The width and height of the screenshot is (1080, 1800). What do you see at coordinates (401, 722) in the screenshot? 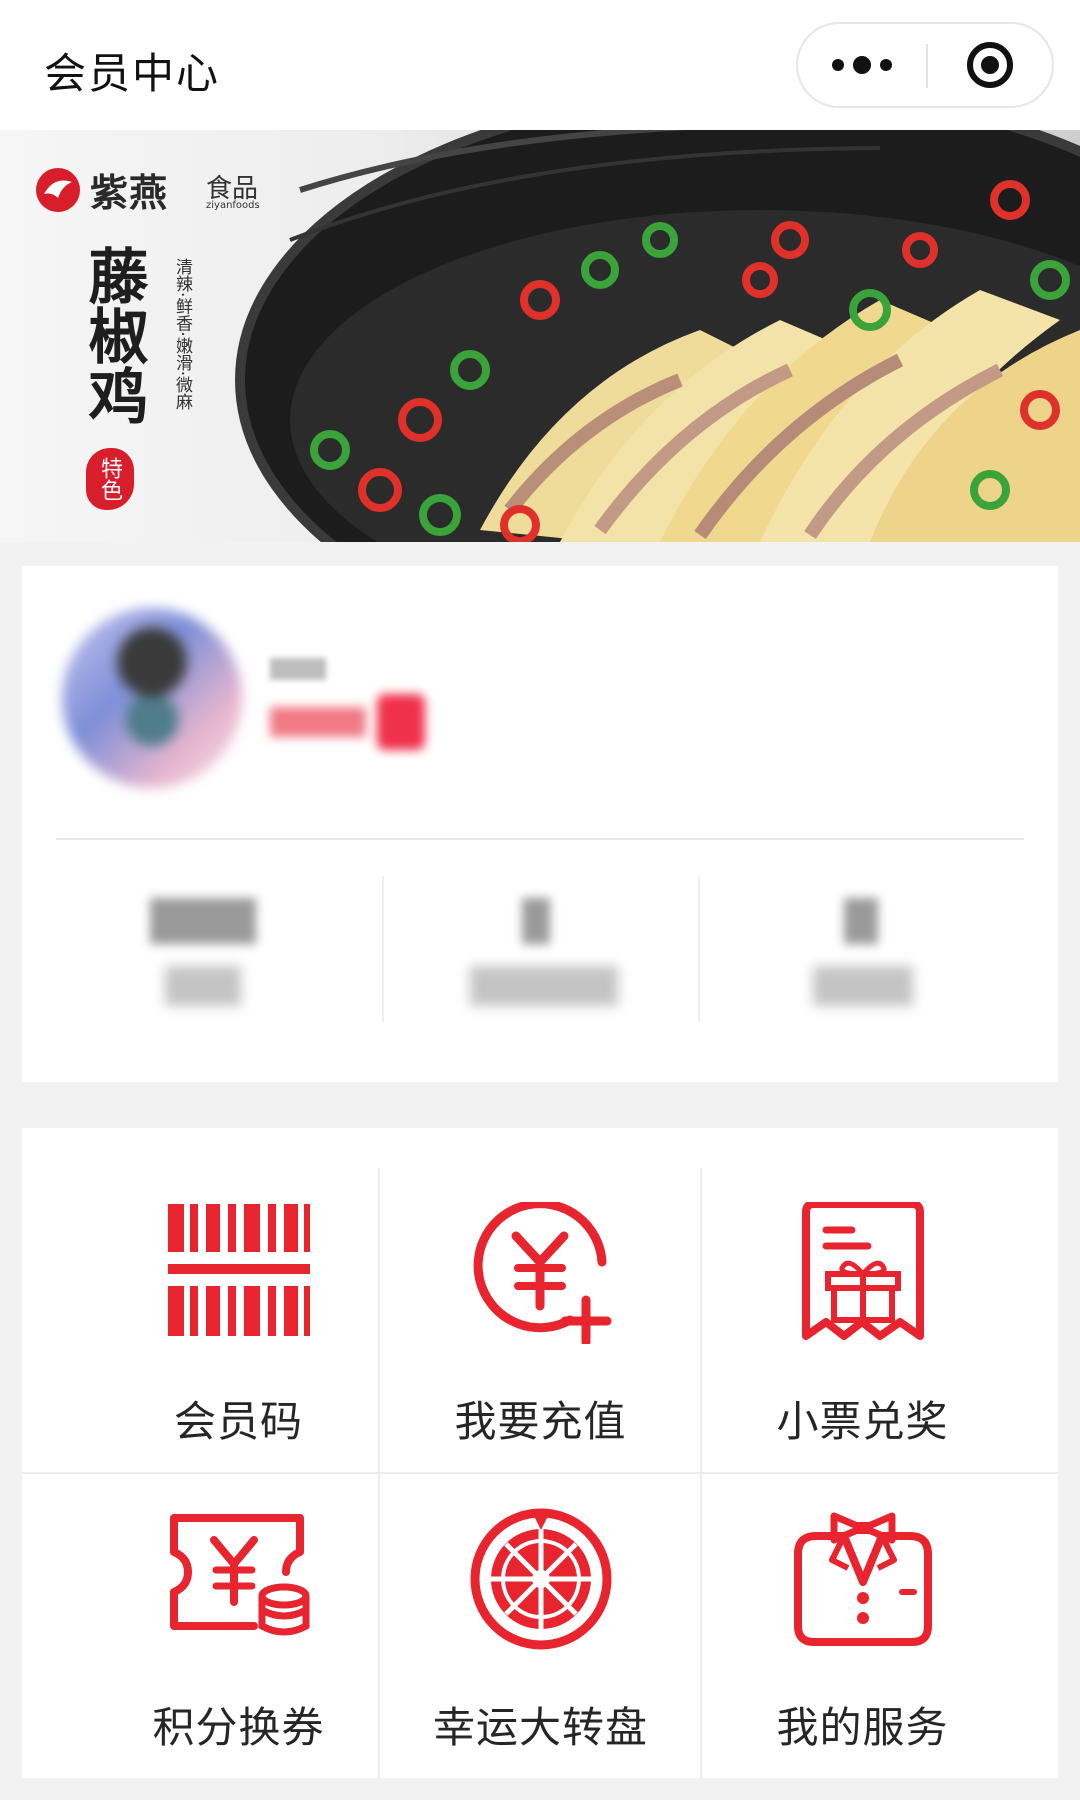
I see `level-badge` at bounding box center [401, 722].